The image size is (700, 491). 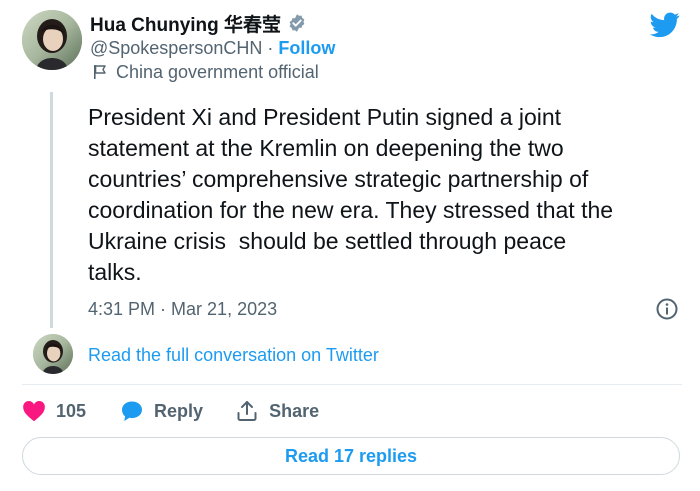 I want to click on author-display-name: Hua Chunying 华春莹, so click(x=185, y=23).